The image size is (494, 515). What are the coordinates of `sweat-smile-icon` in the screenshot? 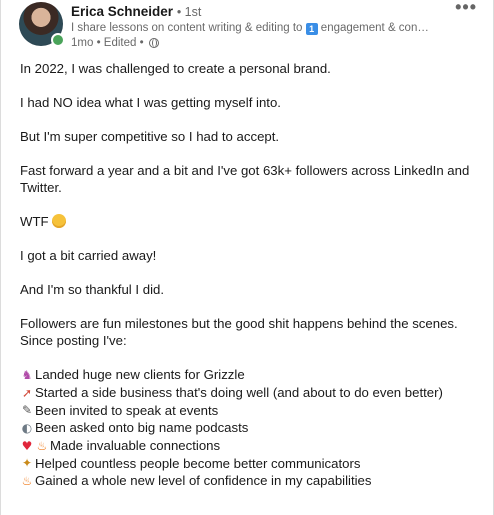 It's located at (58, 221).